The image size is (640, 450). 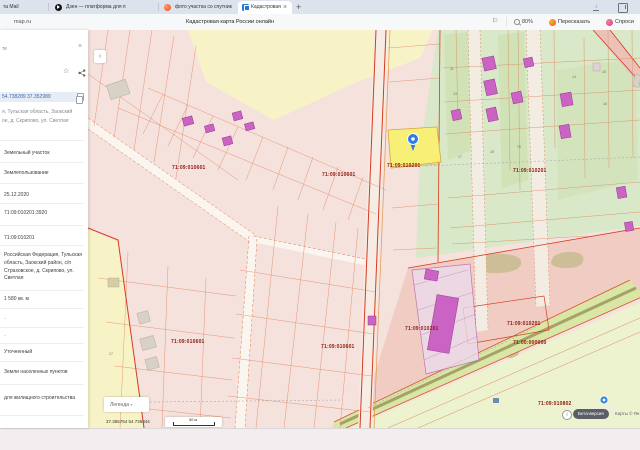 I want to click on retell-icon, so click(x=552, y=22).